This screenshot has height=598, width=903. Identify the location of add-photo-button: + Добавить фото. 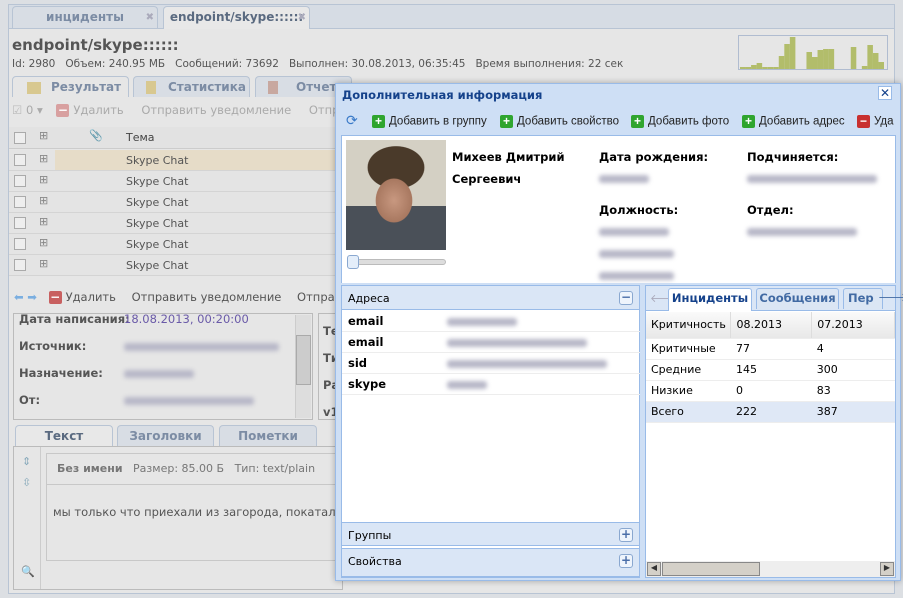
(680, 121).